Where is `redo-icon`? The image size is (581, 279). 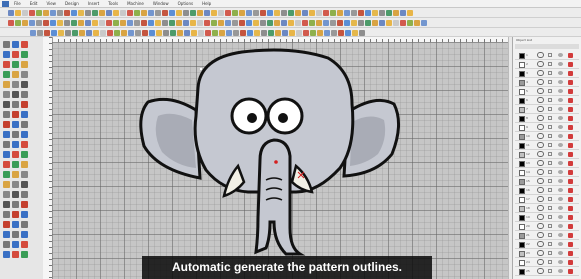
redo-icon is located at coordinates (263, 13).